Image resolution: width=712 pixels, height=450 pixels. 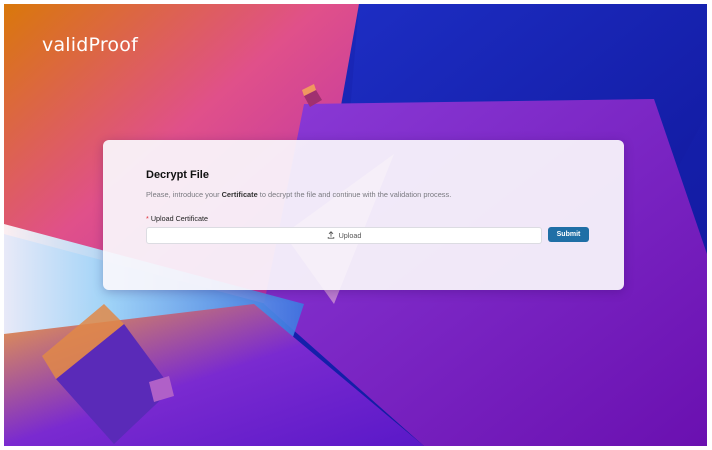 What do you see at coordinates (568, 234) in the screenshot?
I see `submit-button: Submit` at bounding box center [568, 234].